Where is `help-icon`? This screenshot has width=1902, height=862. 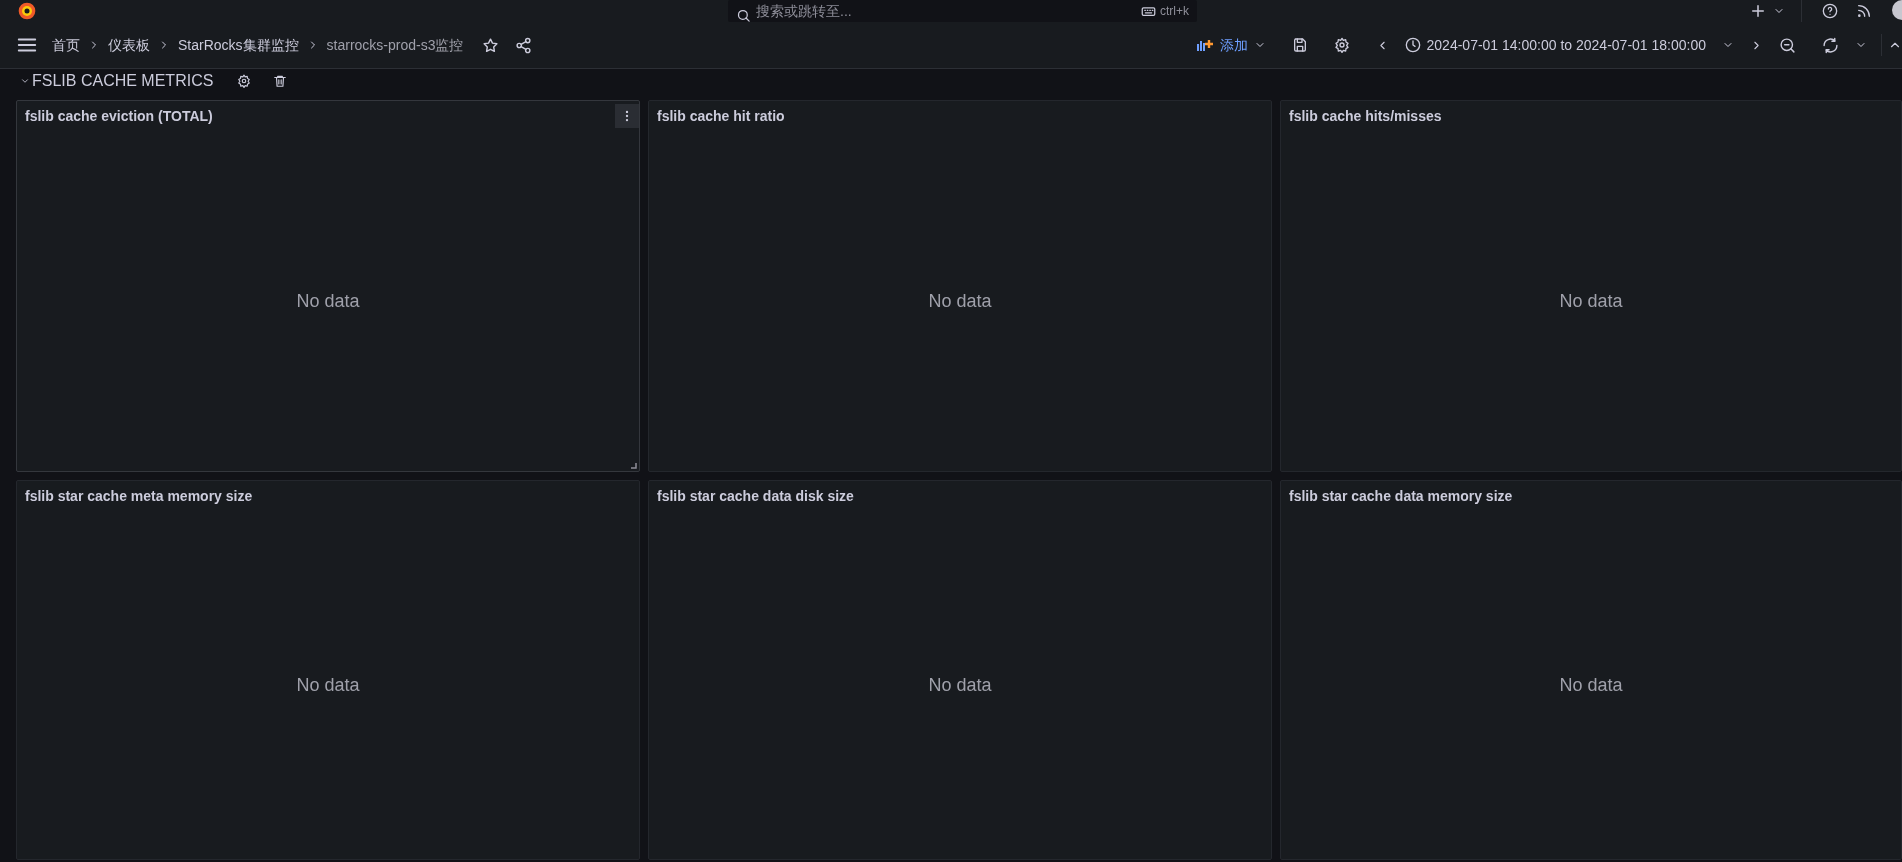 help-icon is located at coordinates (1830, 11).